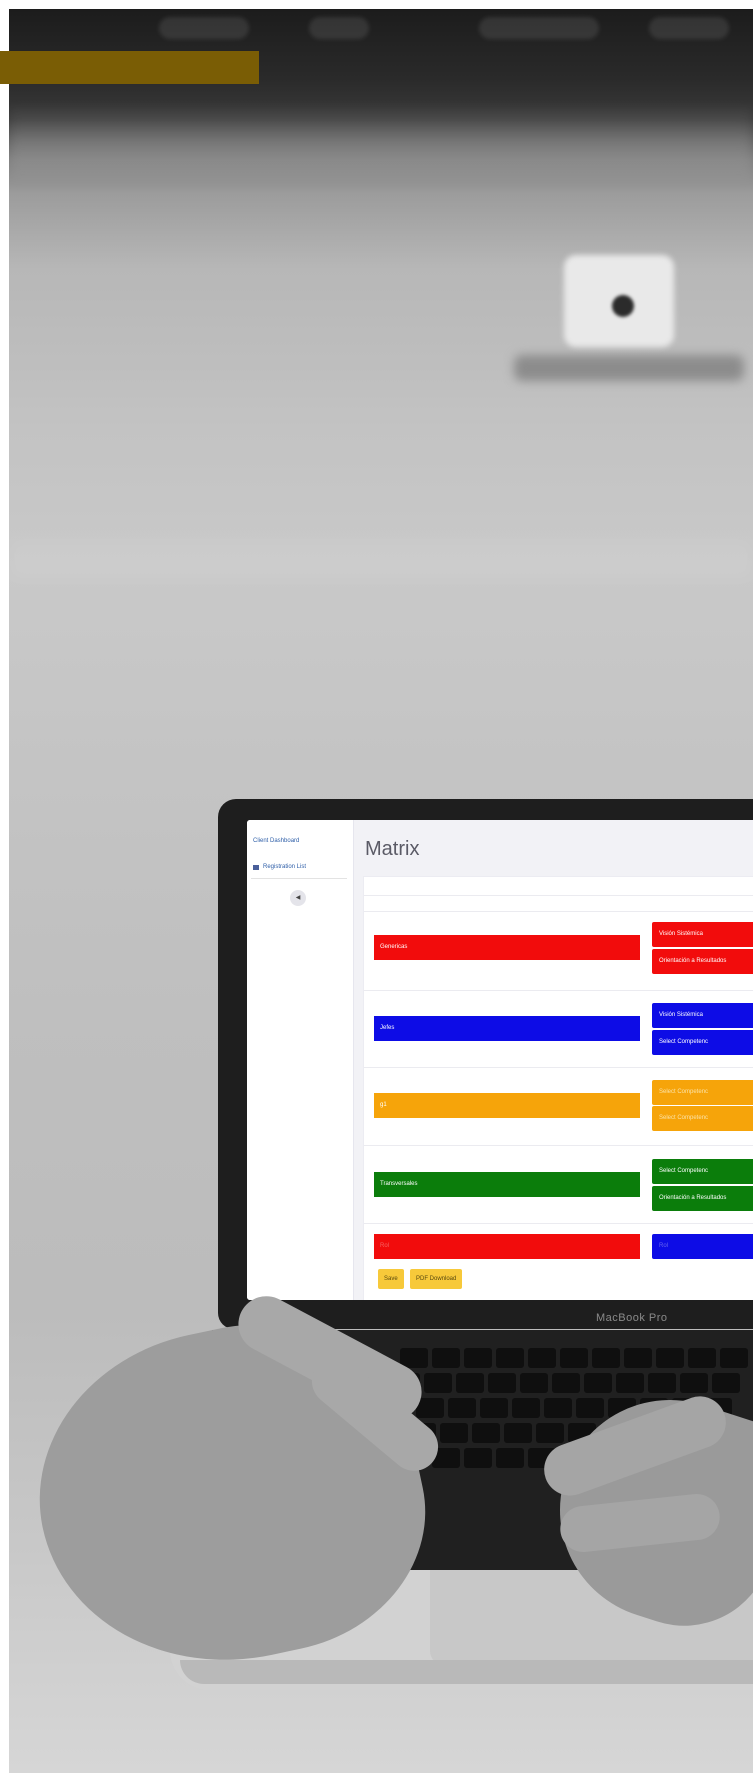 This screenshot has height=1773, width=753. What do you see at coordinates (285, 867) in the screenshot?
I see `sidebar-item-label: Registration List` at bounding box center [285, 867].